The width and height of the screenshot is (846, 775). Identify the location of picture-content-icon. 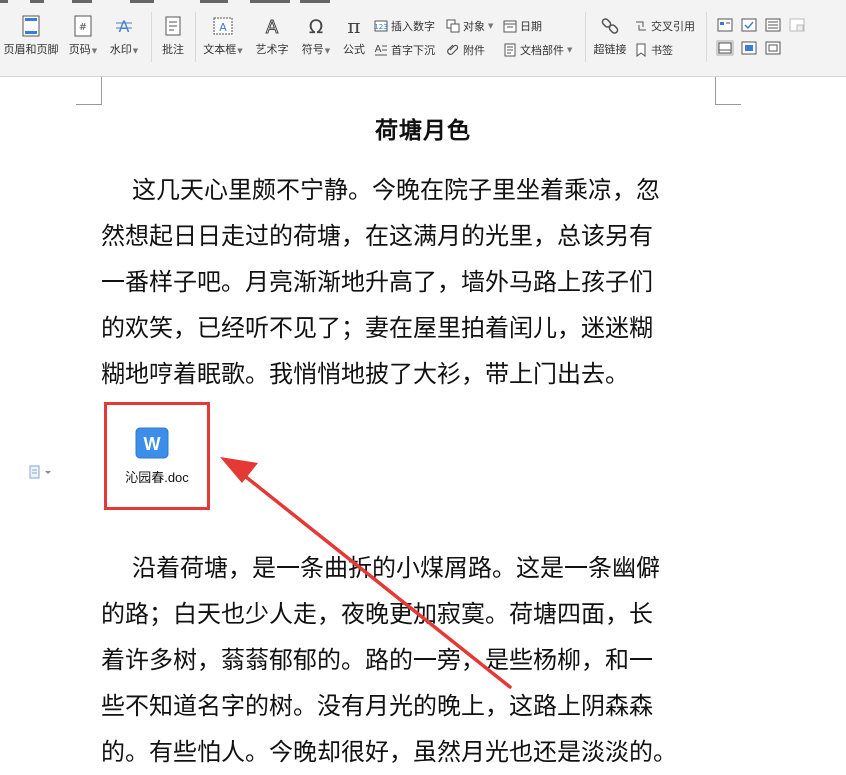
(773, 48).